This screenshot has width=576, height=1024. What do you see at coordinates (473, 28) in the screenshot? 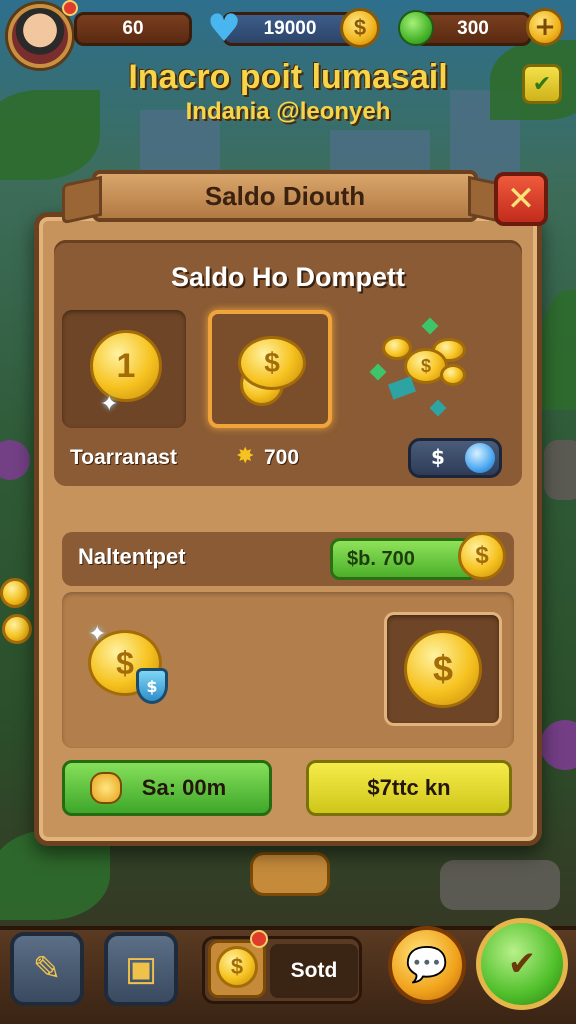
I see `gem-value: 300` at bounding box center [473, 28].